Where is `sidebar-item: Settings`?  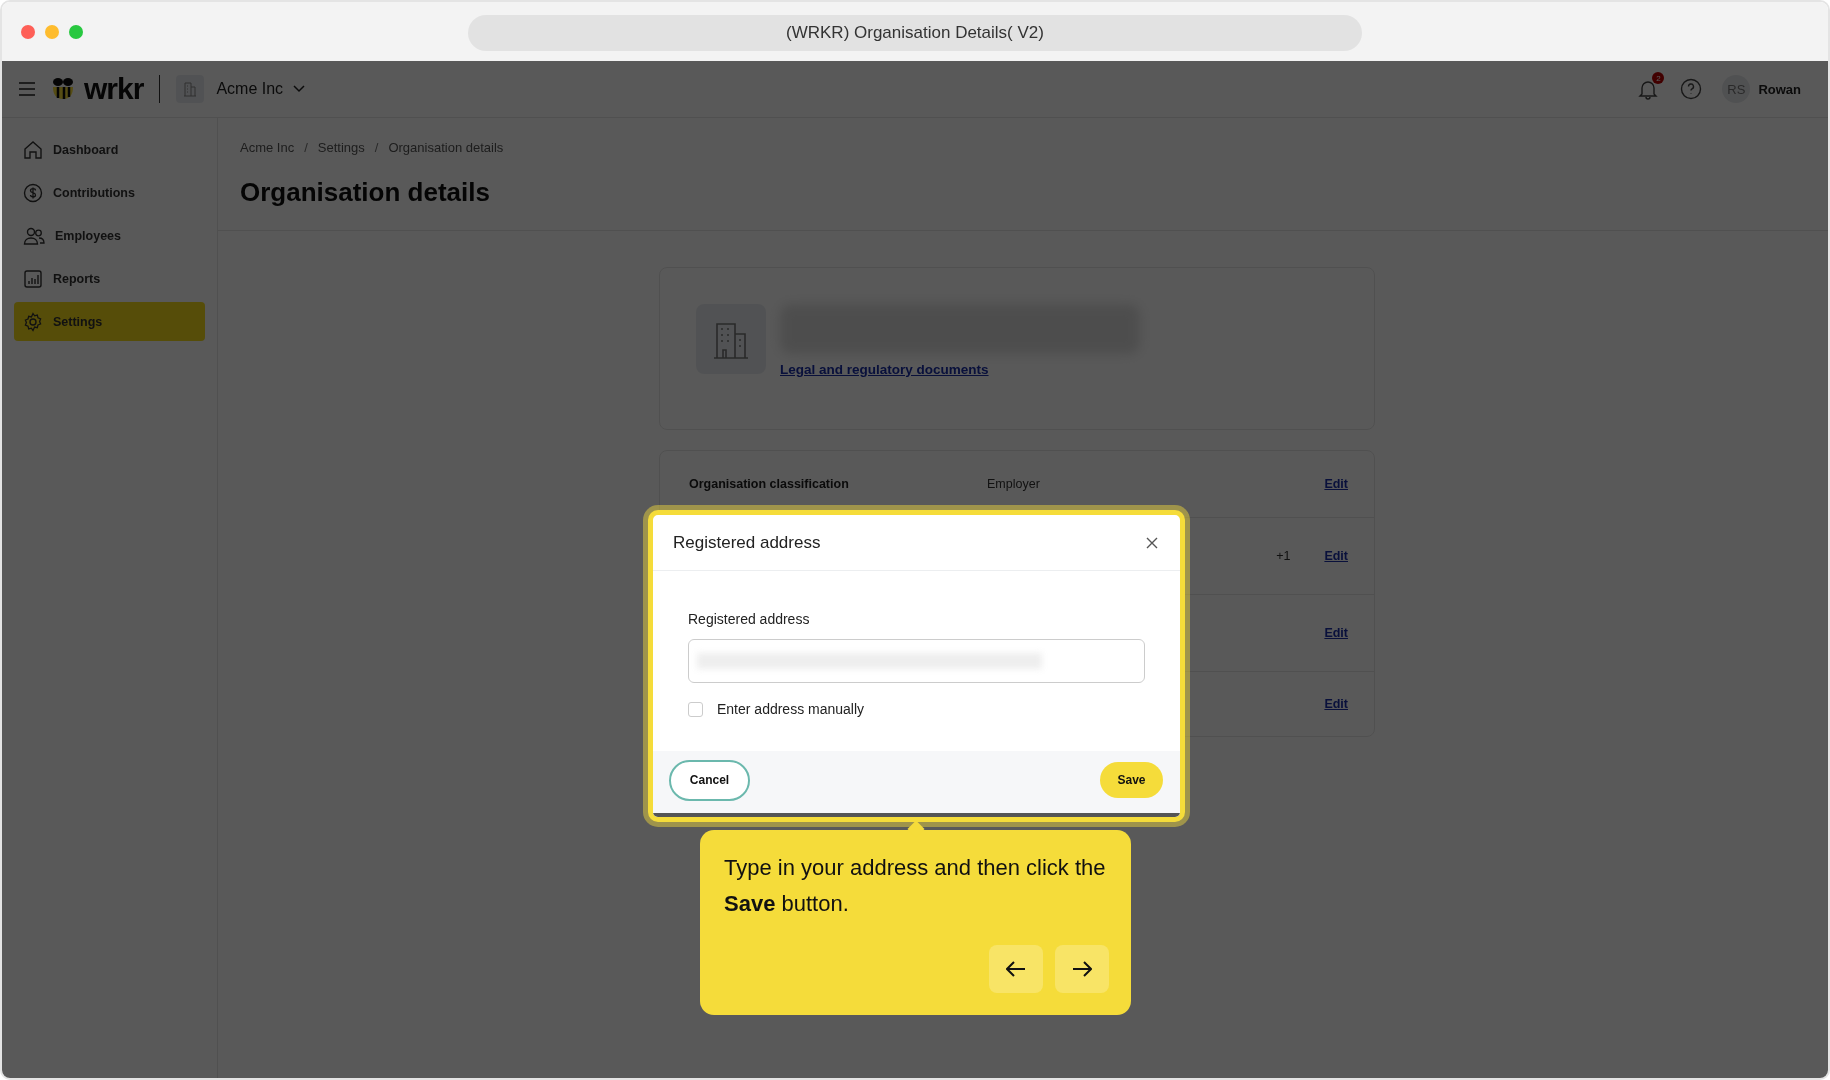
sidebar-item: Settings is located at coordinates (109, 321).